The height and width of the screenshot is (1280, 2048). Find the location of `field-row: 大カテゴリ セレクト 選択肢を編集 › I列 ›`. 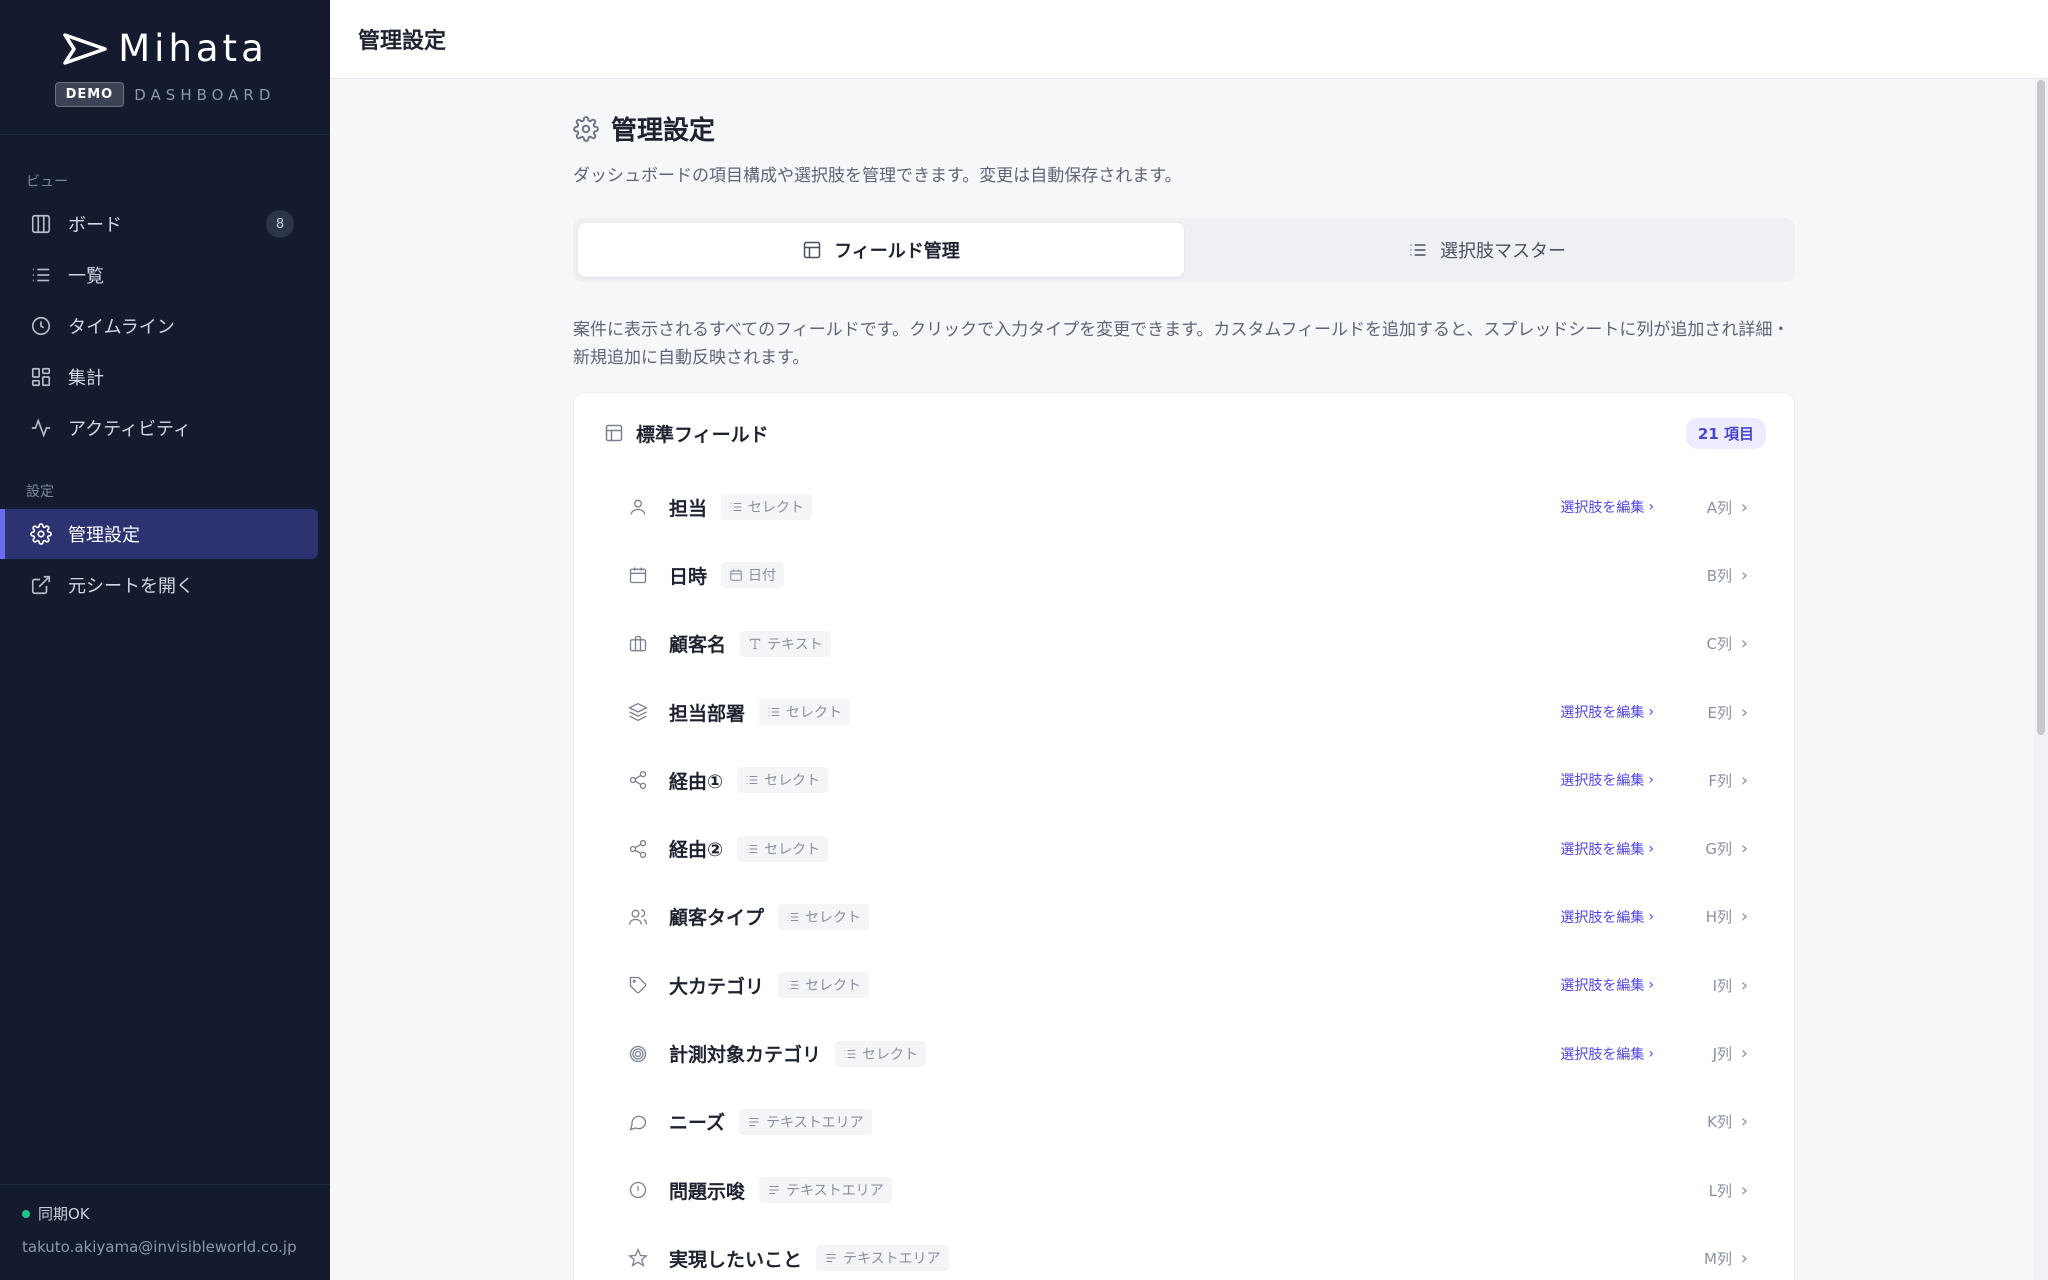

field-row: 大カテゴリ セレクト 選択肢を編集 › I列 › is located at coordinates (1184, 985).